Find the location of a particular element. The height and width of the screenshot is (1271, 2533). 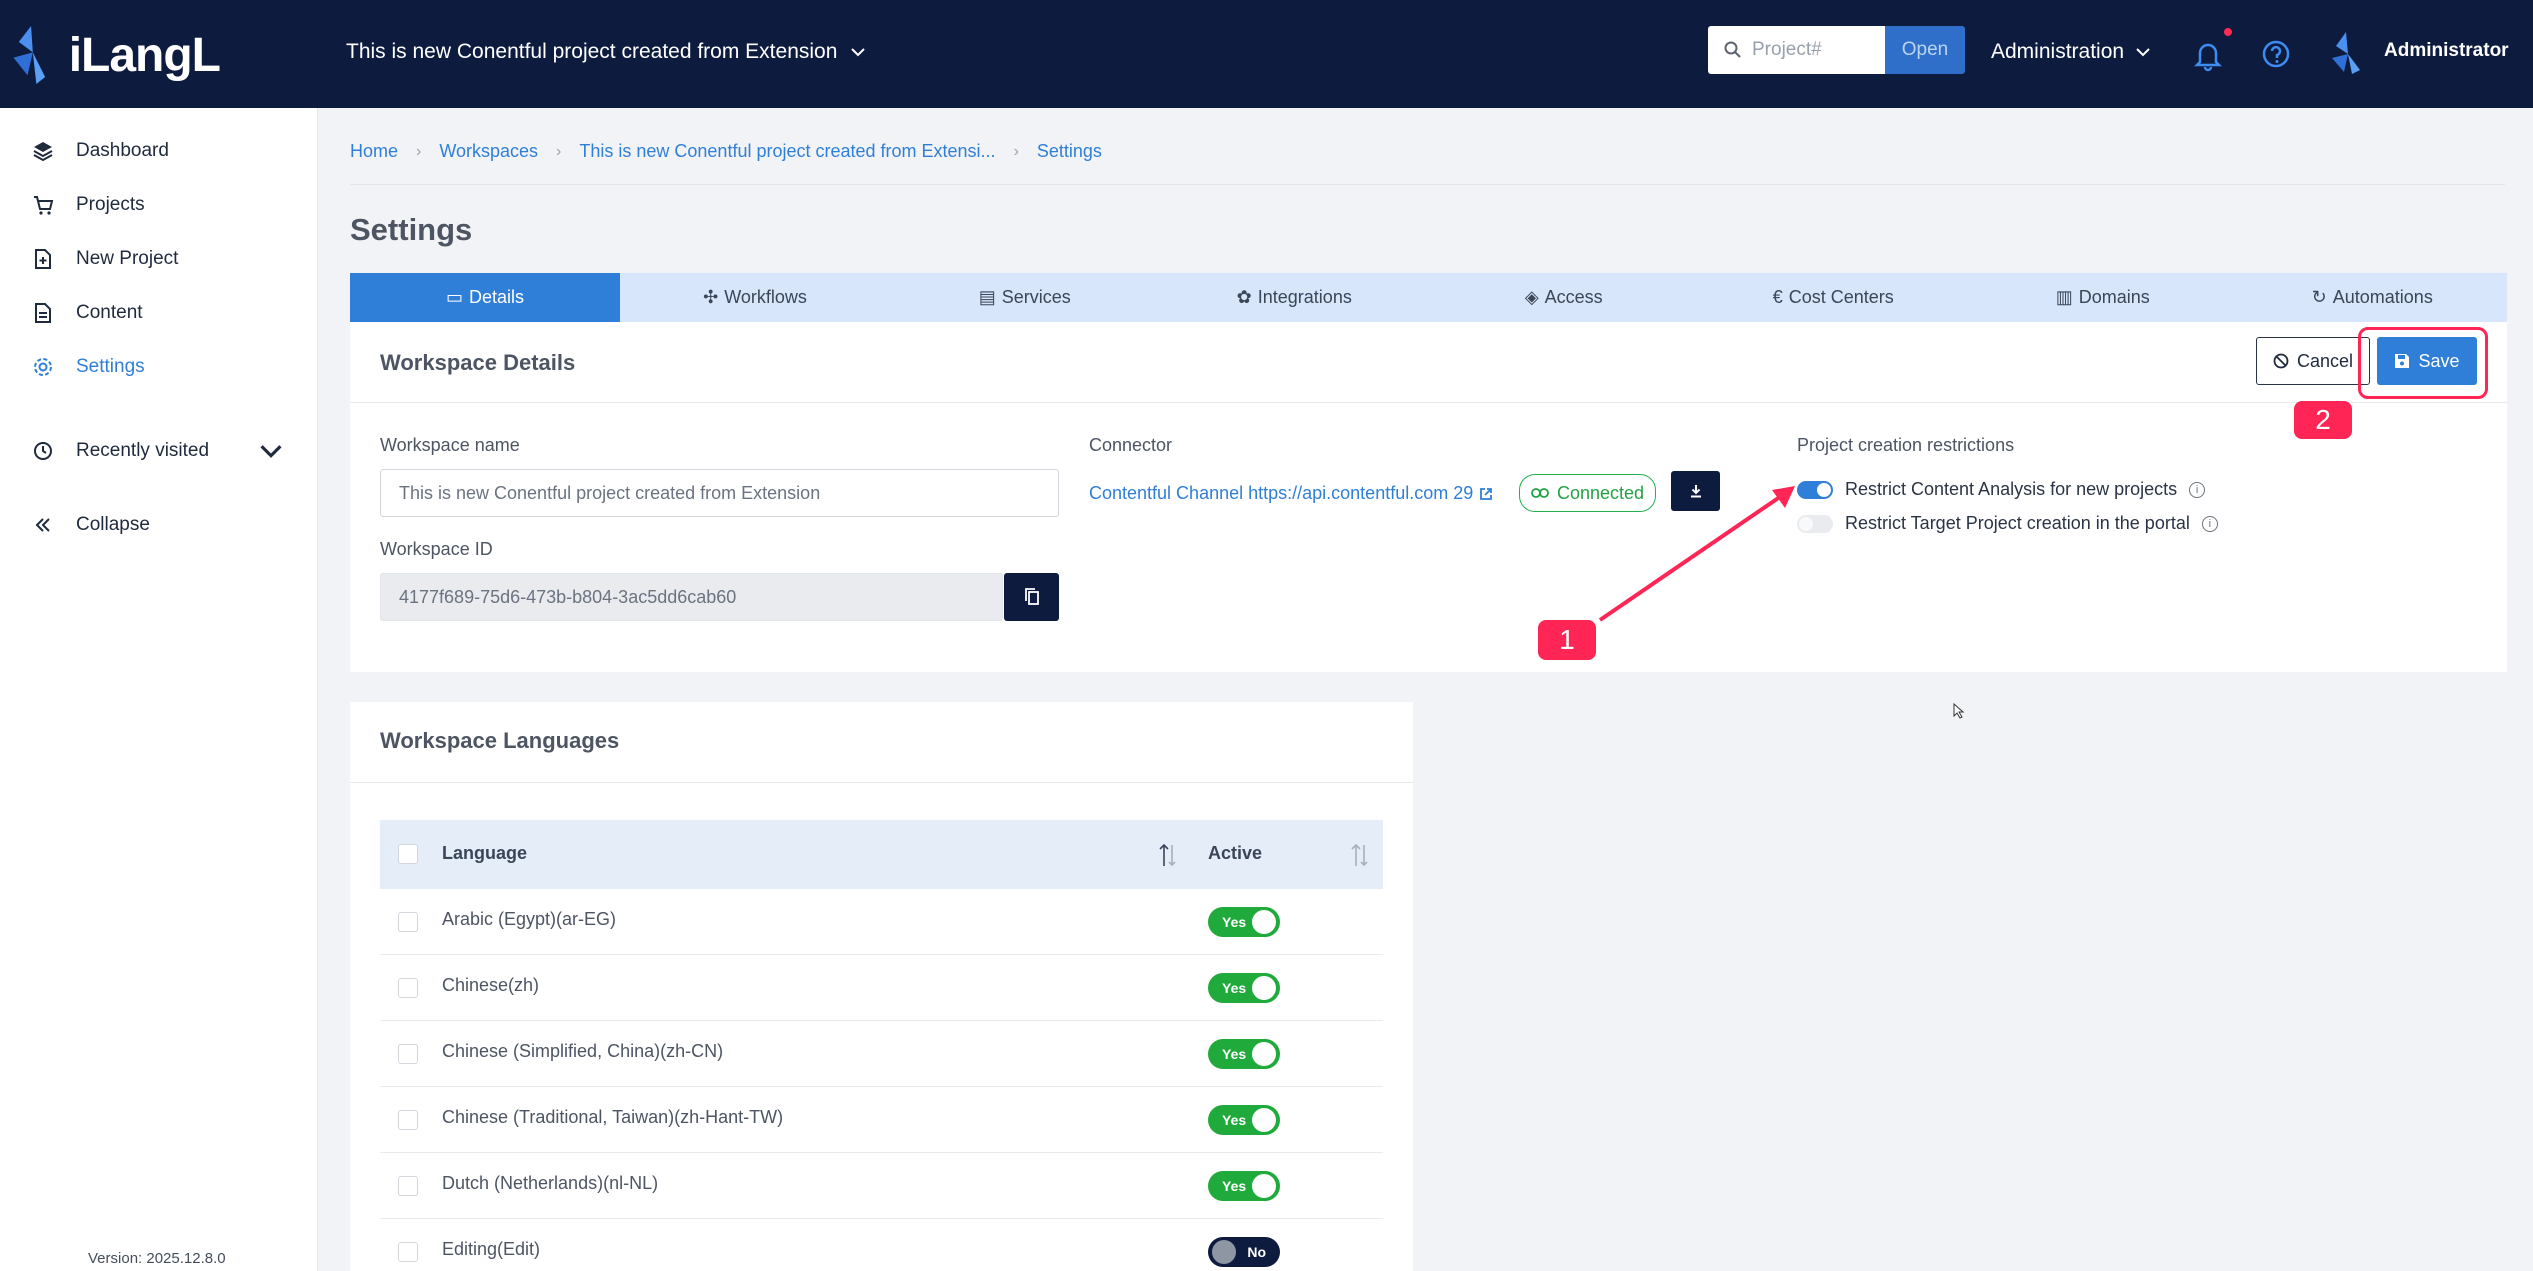

tab-access: ◈ Access is located at coordinates (1564, 297).